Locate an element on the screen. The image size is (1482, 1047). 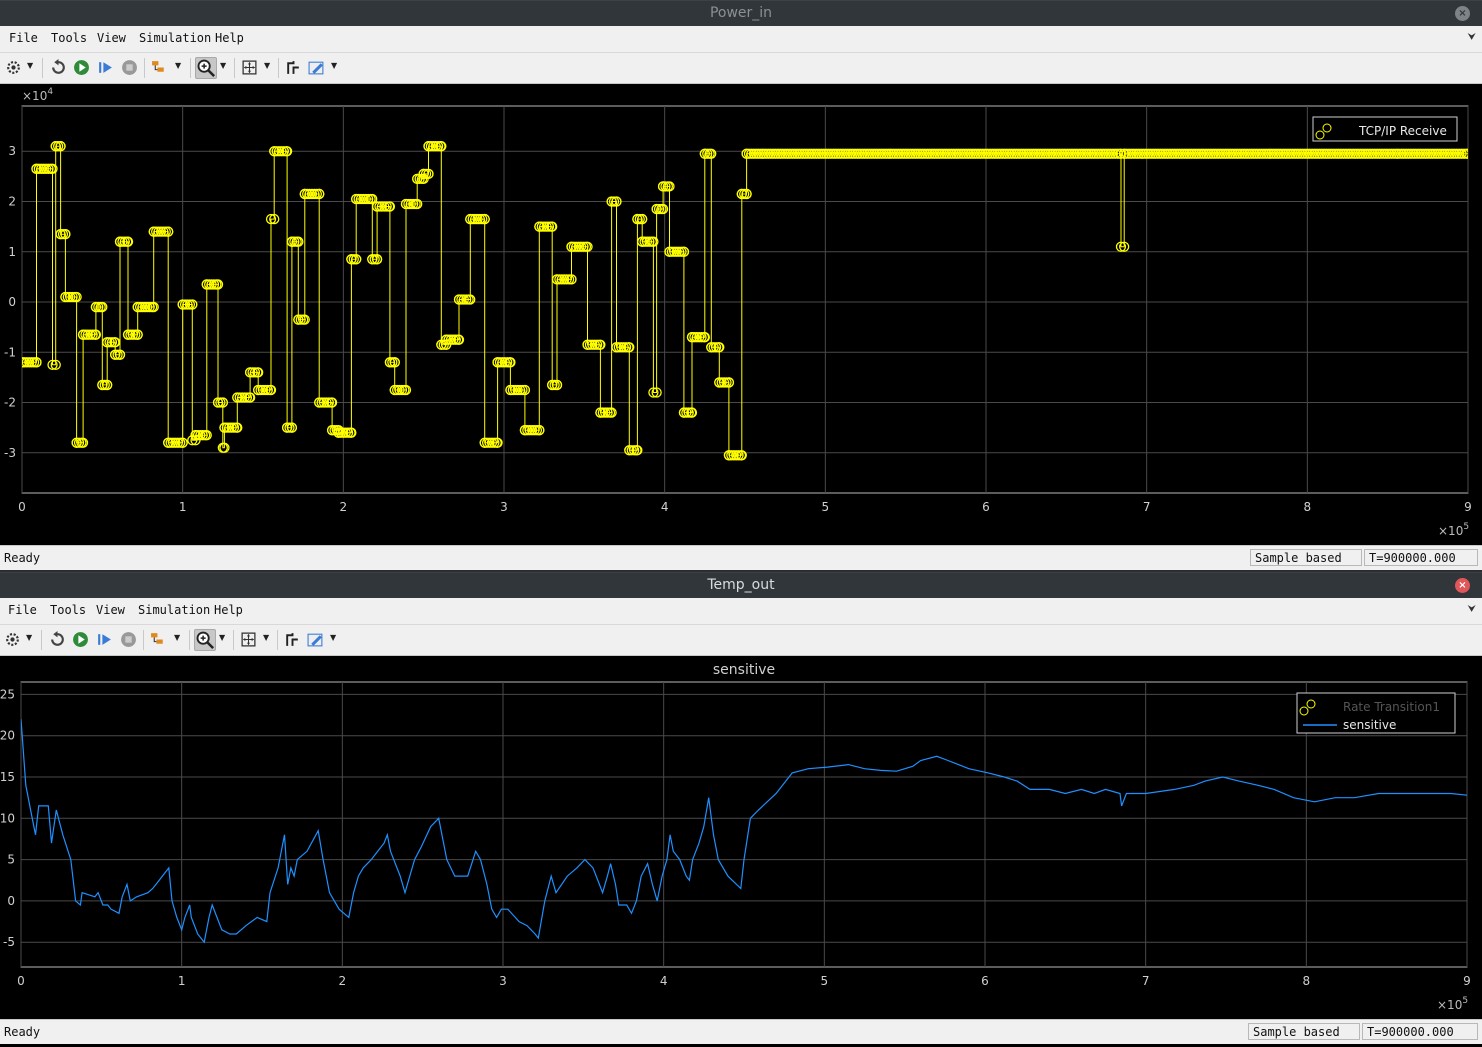
x-exponent-power: 5 is located at coordinates (1465, 1001).